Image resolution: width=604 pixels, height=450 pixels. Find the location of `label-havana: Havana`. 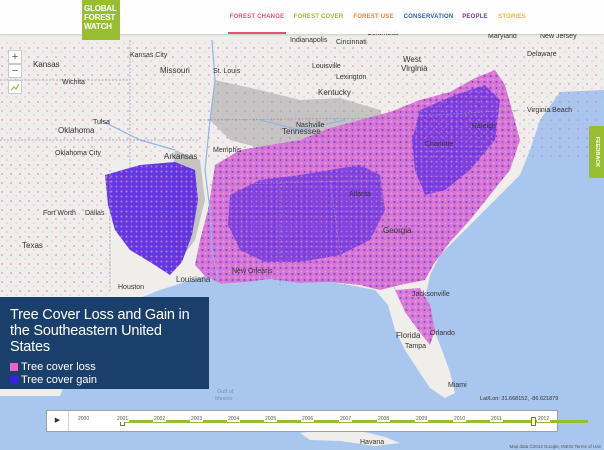

label-havana: Havana is located at coordinates (372, 442).